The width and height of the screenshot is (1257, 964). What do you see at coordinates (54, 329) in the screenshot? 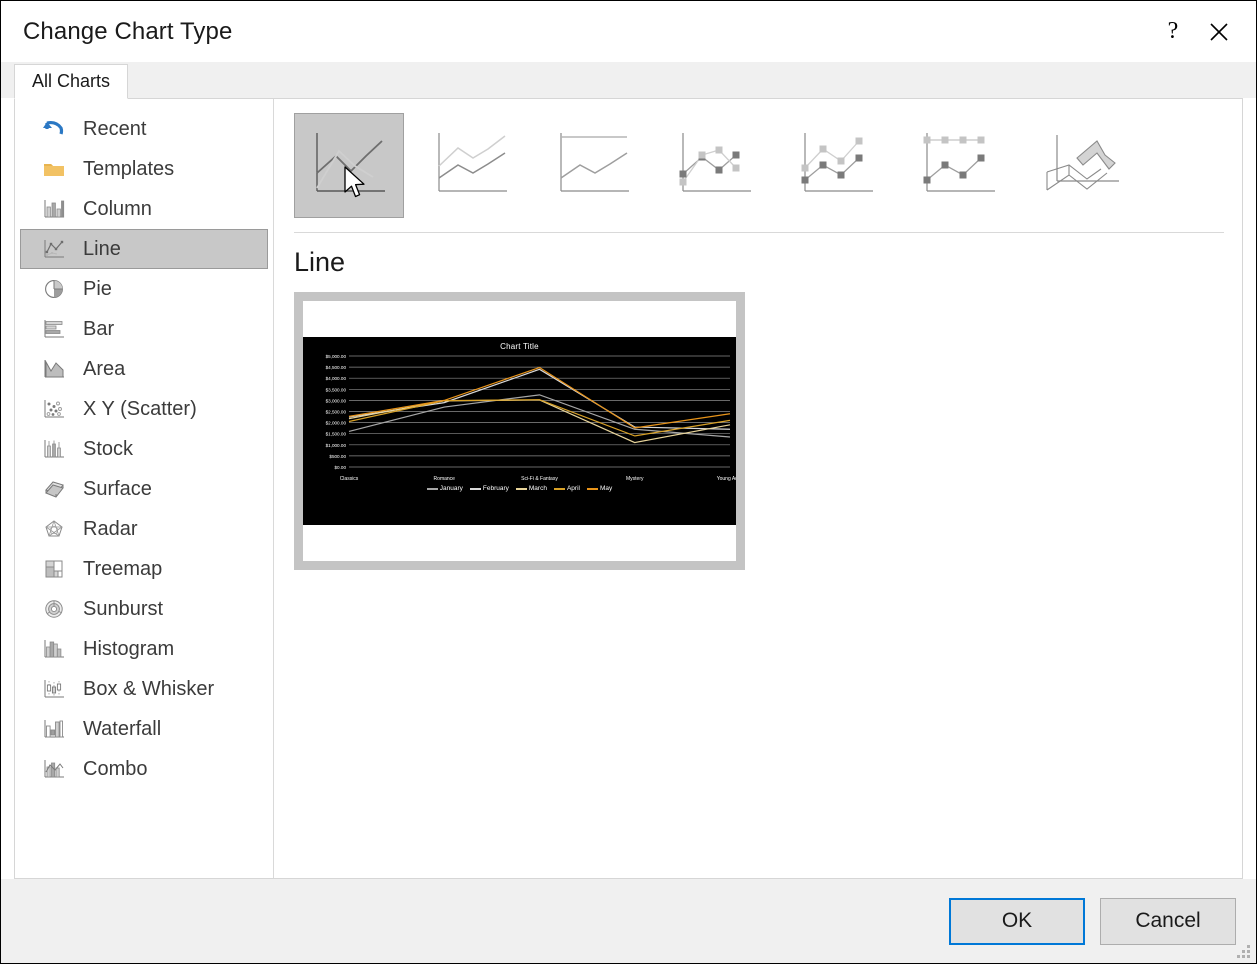
I see `bar-chart-icon` at bounding box center [54, 329].